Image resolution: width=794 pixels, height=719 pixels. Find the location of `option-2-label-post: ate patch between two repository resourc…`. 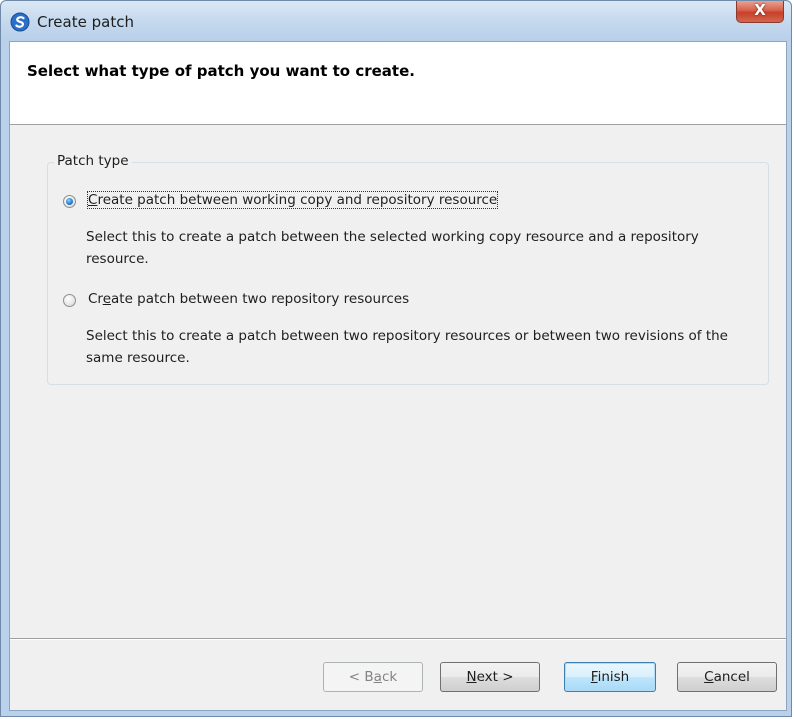

option-2-label-post: ate patch between two repository resourc… is located at coordinates (260, 299).